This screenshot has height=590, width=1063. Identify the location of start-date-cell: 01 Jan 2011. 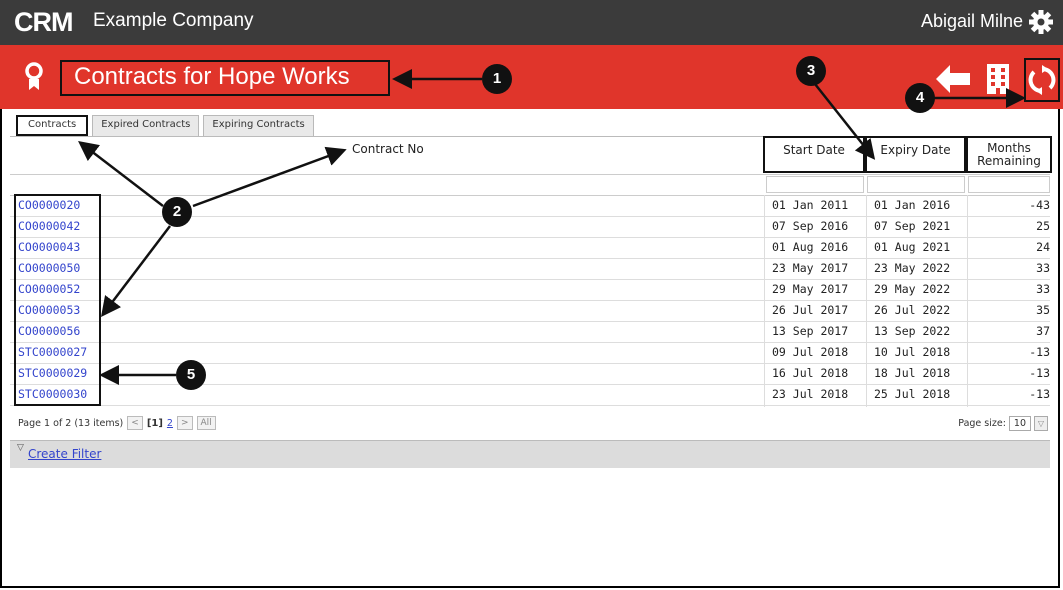
(810, 205).